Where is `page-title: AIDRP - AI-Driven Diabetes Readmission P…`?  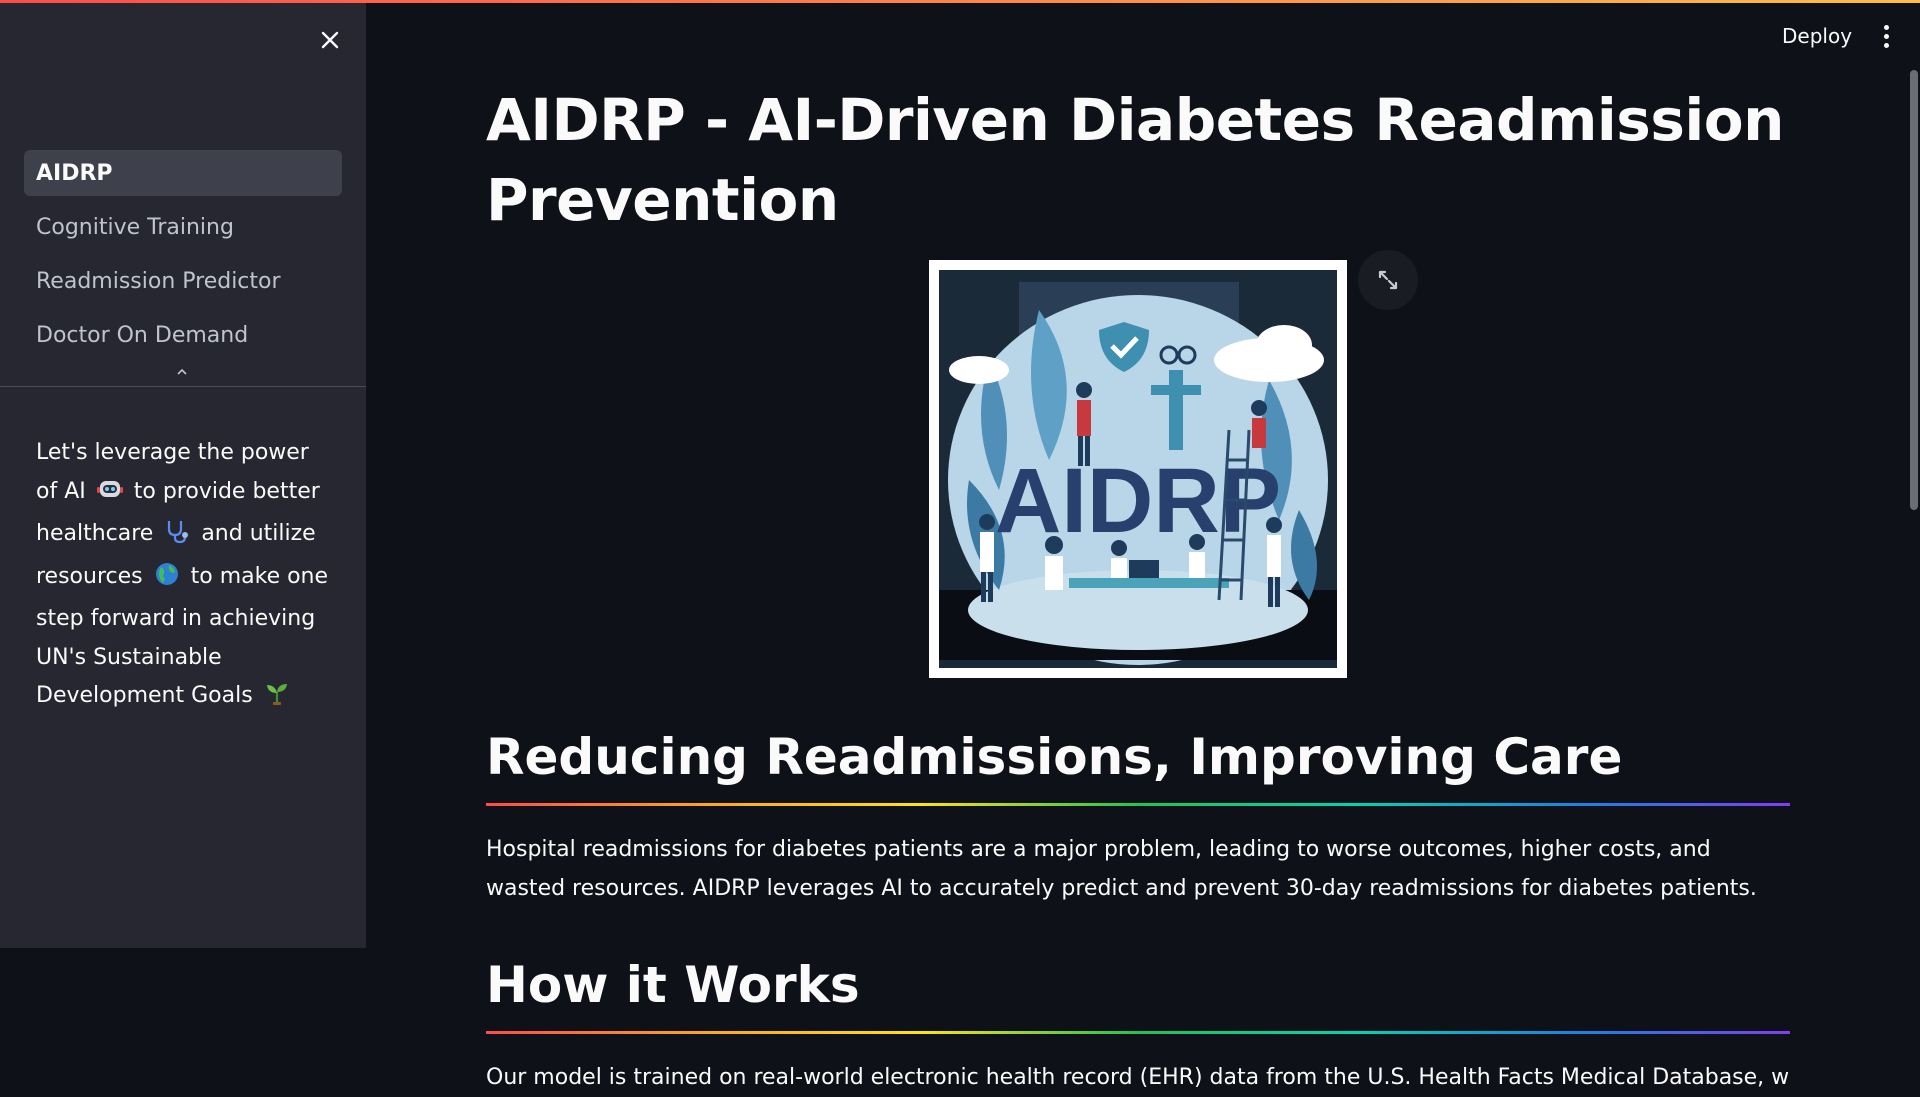
page-title: AIDRP - AI-Driven Diabetes Readmission P… is located at coordinates (1135, 160).